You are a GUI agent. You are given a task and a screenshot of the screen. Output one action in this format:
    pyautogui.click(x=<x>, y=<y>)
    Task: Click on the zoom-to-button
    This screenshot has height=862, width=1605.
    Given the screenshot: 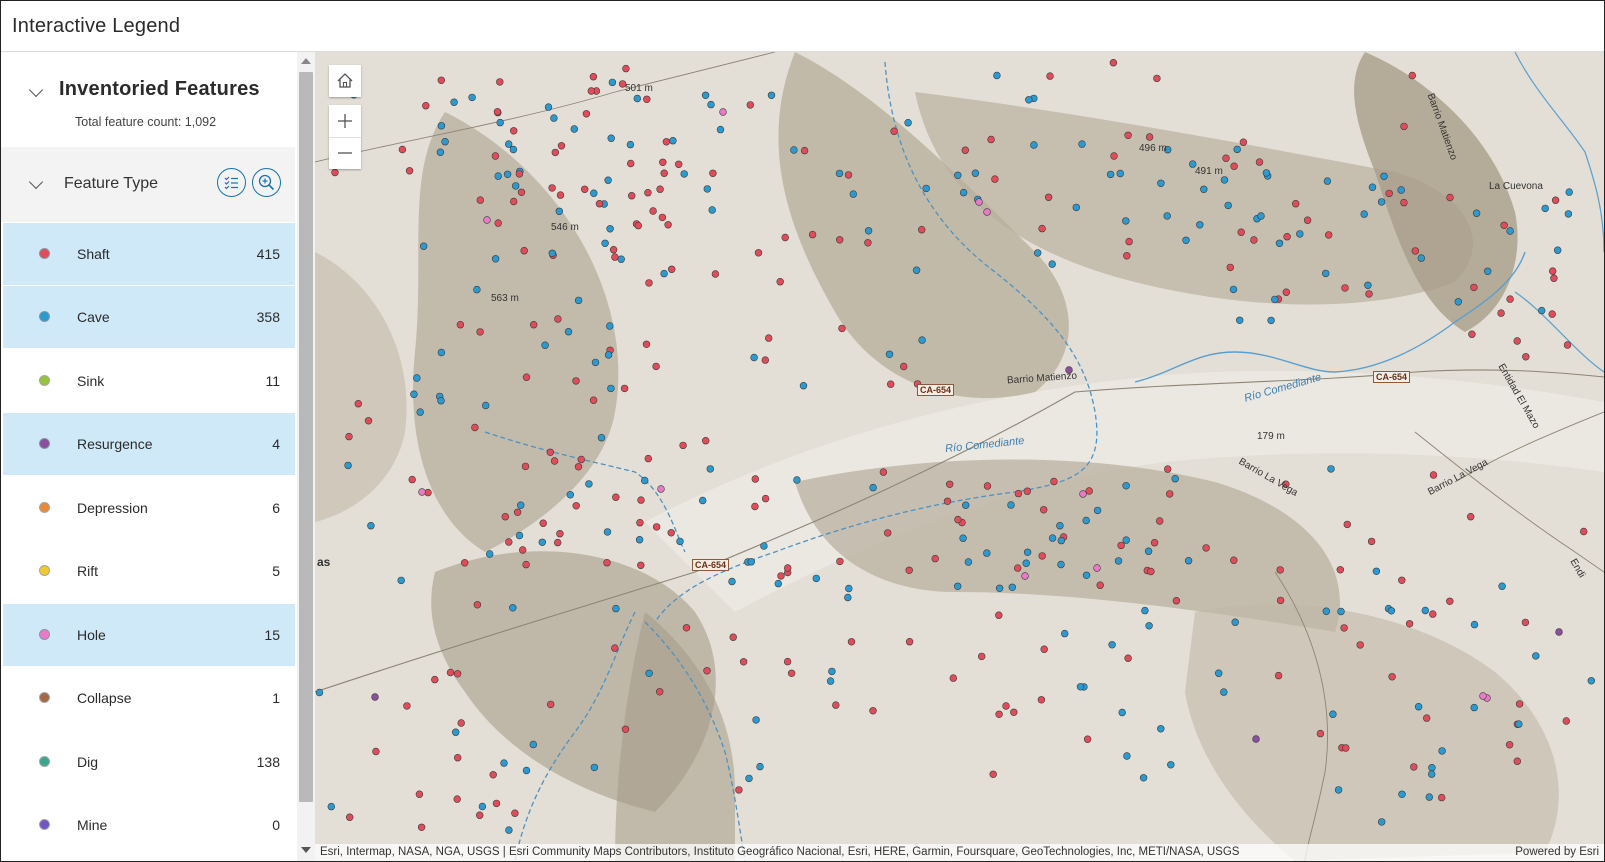 What is the action you would take?
    pyautogui.click(x=266, y=182)
    